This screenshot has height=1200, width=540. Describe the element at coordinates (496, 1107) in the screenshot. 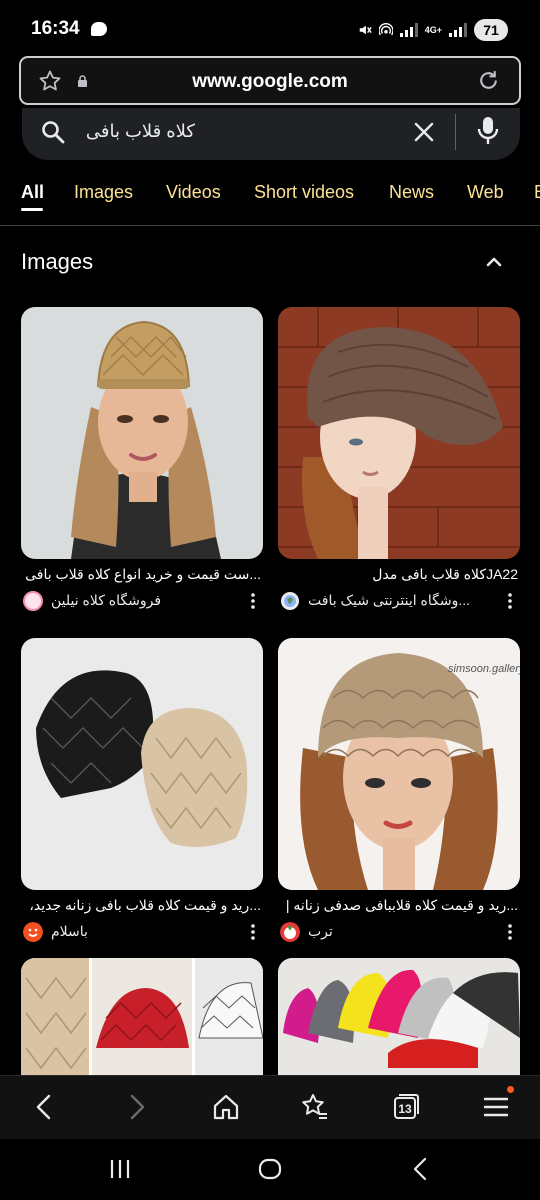

I see `menu-icon` at that location.